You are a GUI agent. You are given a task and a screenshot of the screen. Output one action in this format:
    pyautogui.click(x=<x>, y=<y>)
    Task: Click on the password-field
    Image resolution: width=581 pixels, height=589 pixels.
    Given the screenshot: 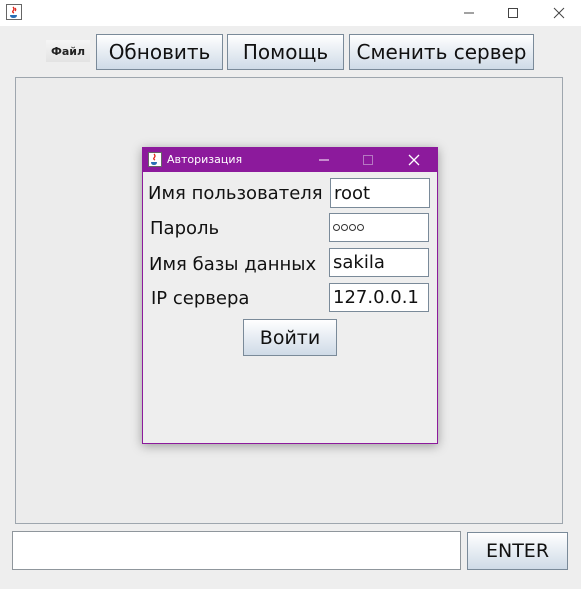 What is the action you would take?
    pyautogui.click(x=379, y=227)
    